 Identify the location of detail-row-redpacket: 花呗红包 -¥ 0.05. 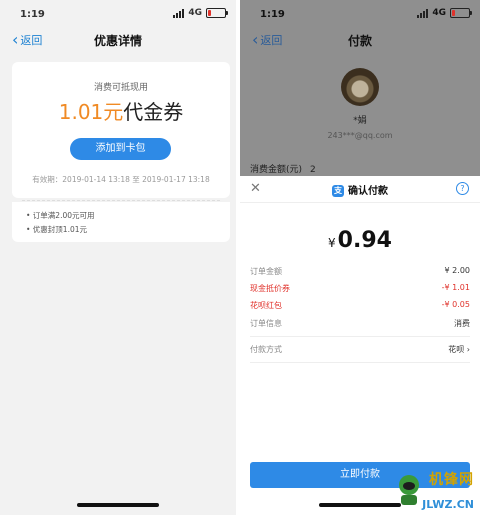
(360, 307).